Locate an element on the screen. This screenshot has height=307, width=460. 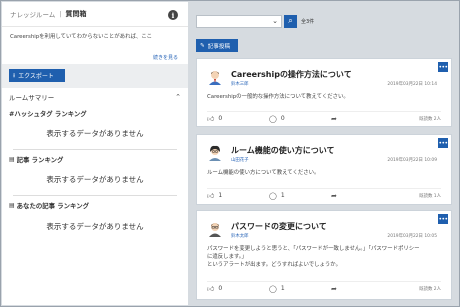
article-ranking-section: ▤ 記事 ランキング 表示するデータがありません is located at coordinates (95, 175).